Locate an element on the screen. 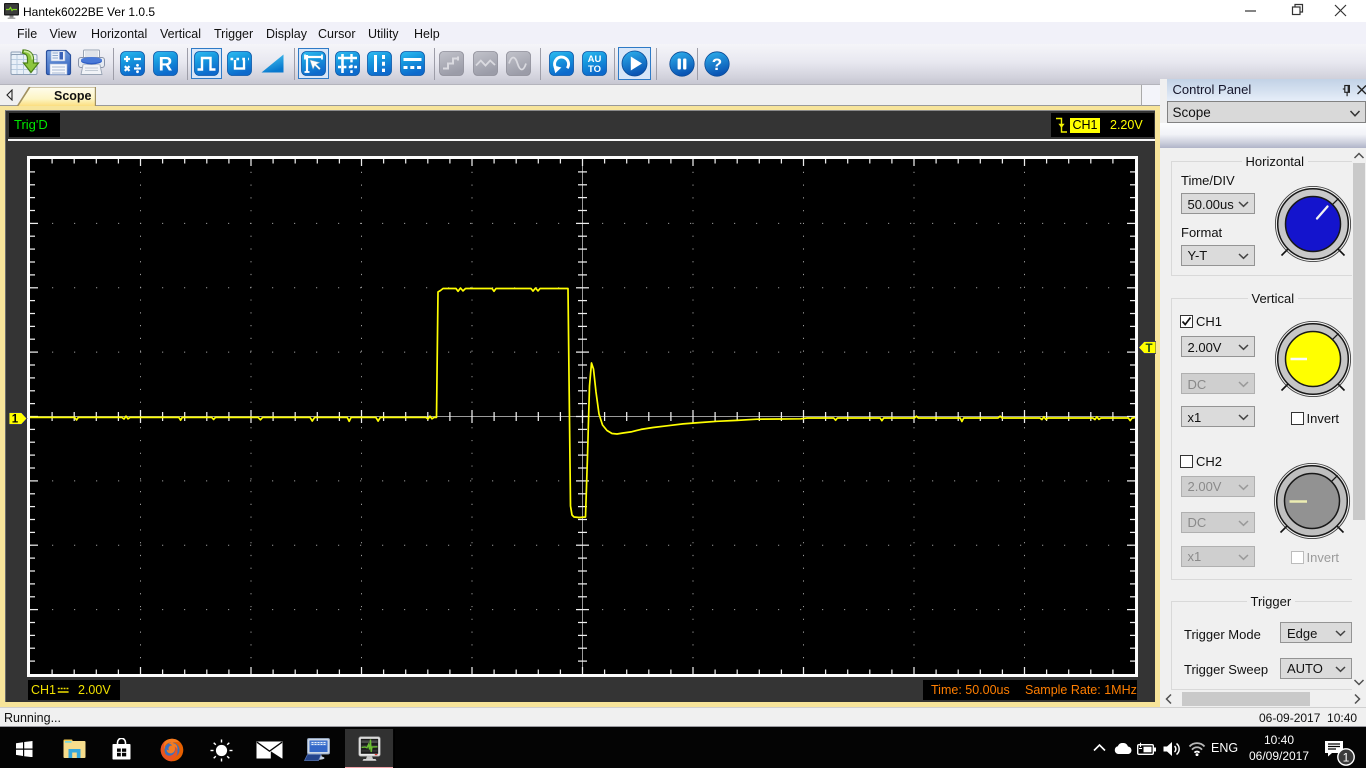 The image size is (1366, 768). svg-text: T is located at coordinates (1148, 349).